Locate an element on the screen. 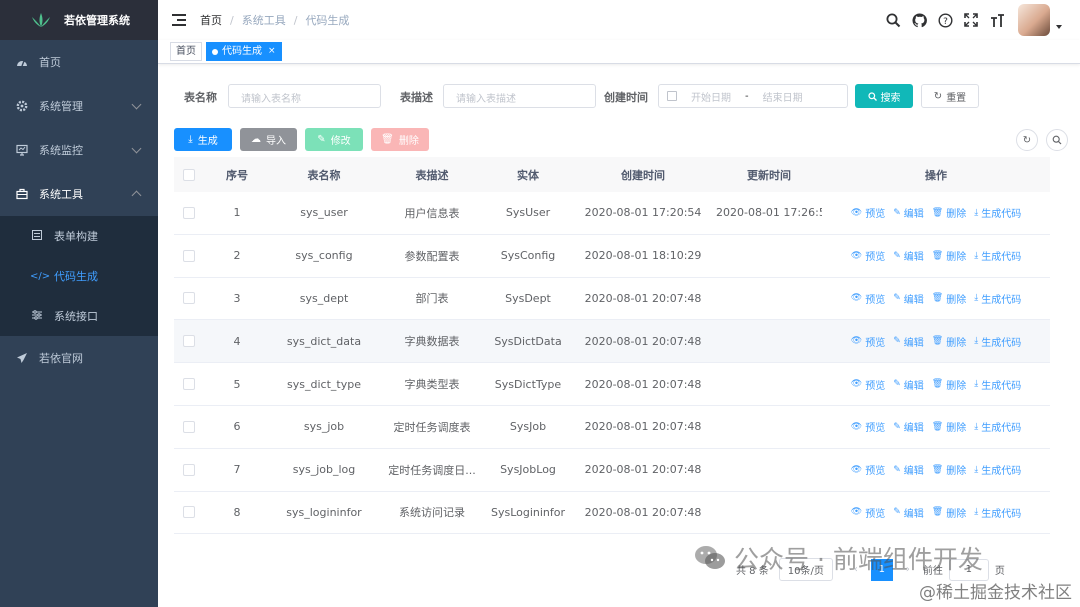 This screenshot has width=1080, height=607. end-date-input: 结束日期 is located at coordinates (783, 96).